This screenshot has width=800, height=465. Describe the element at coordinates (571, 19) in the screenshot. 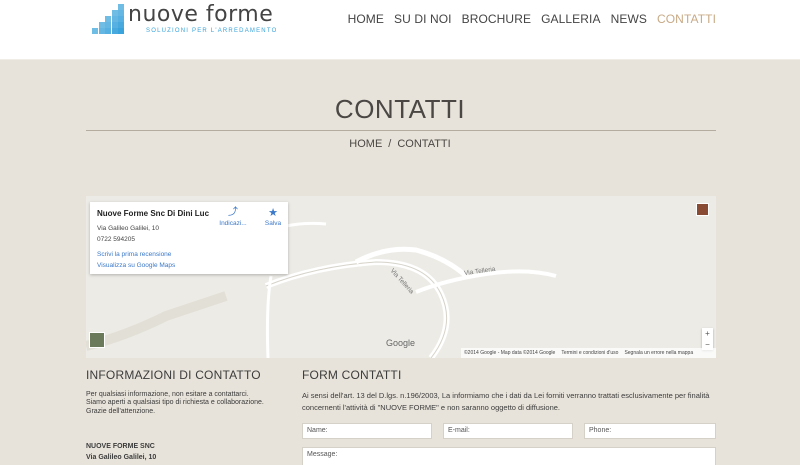

I see `nav-galleria: GALLERIA` at that location.